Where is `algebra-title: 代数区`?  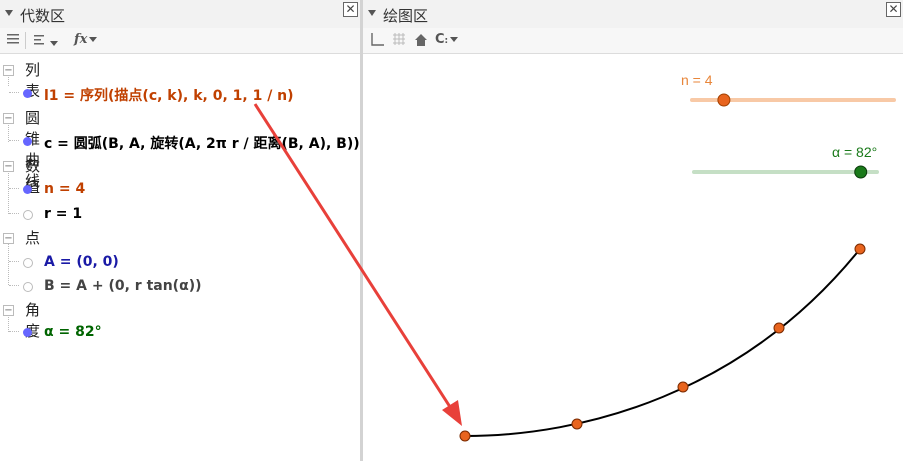
algebra-title: 代数区 is located at coordinates (43, 16).